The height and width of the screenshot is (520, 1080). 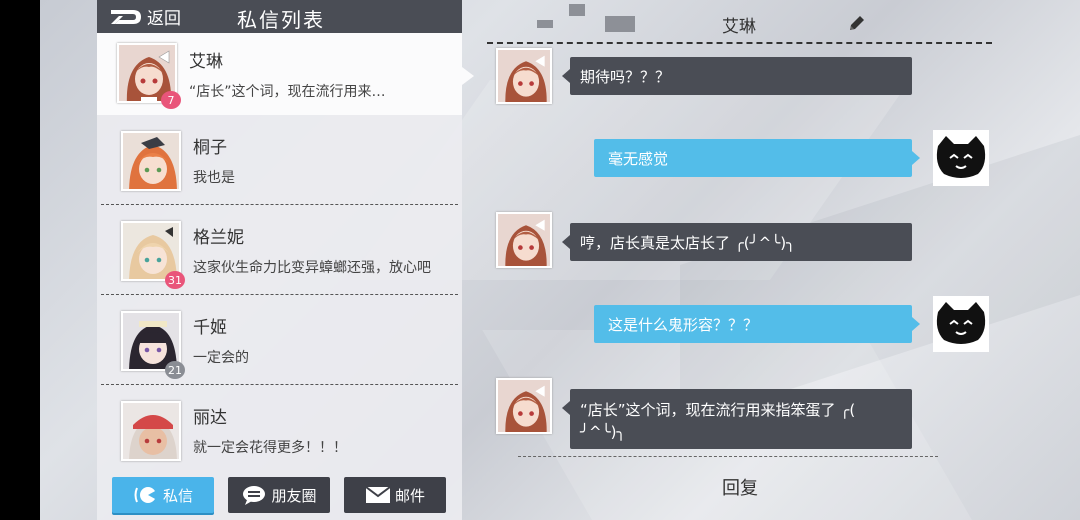 I want to click on unread-badge: 21, so click(x=175, y=370).